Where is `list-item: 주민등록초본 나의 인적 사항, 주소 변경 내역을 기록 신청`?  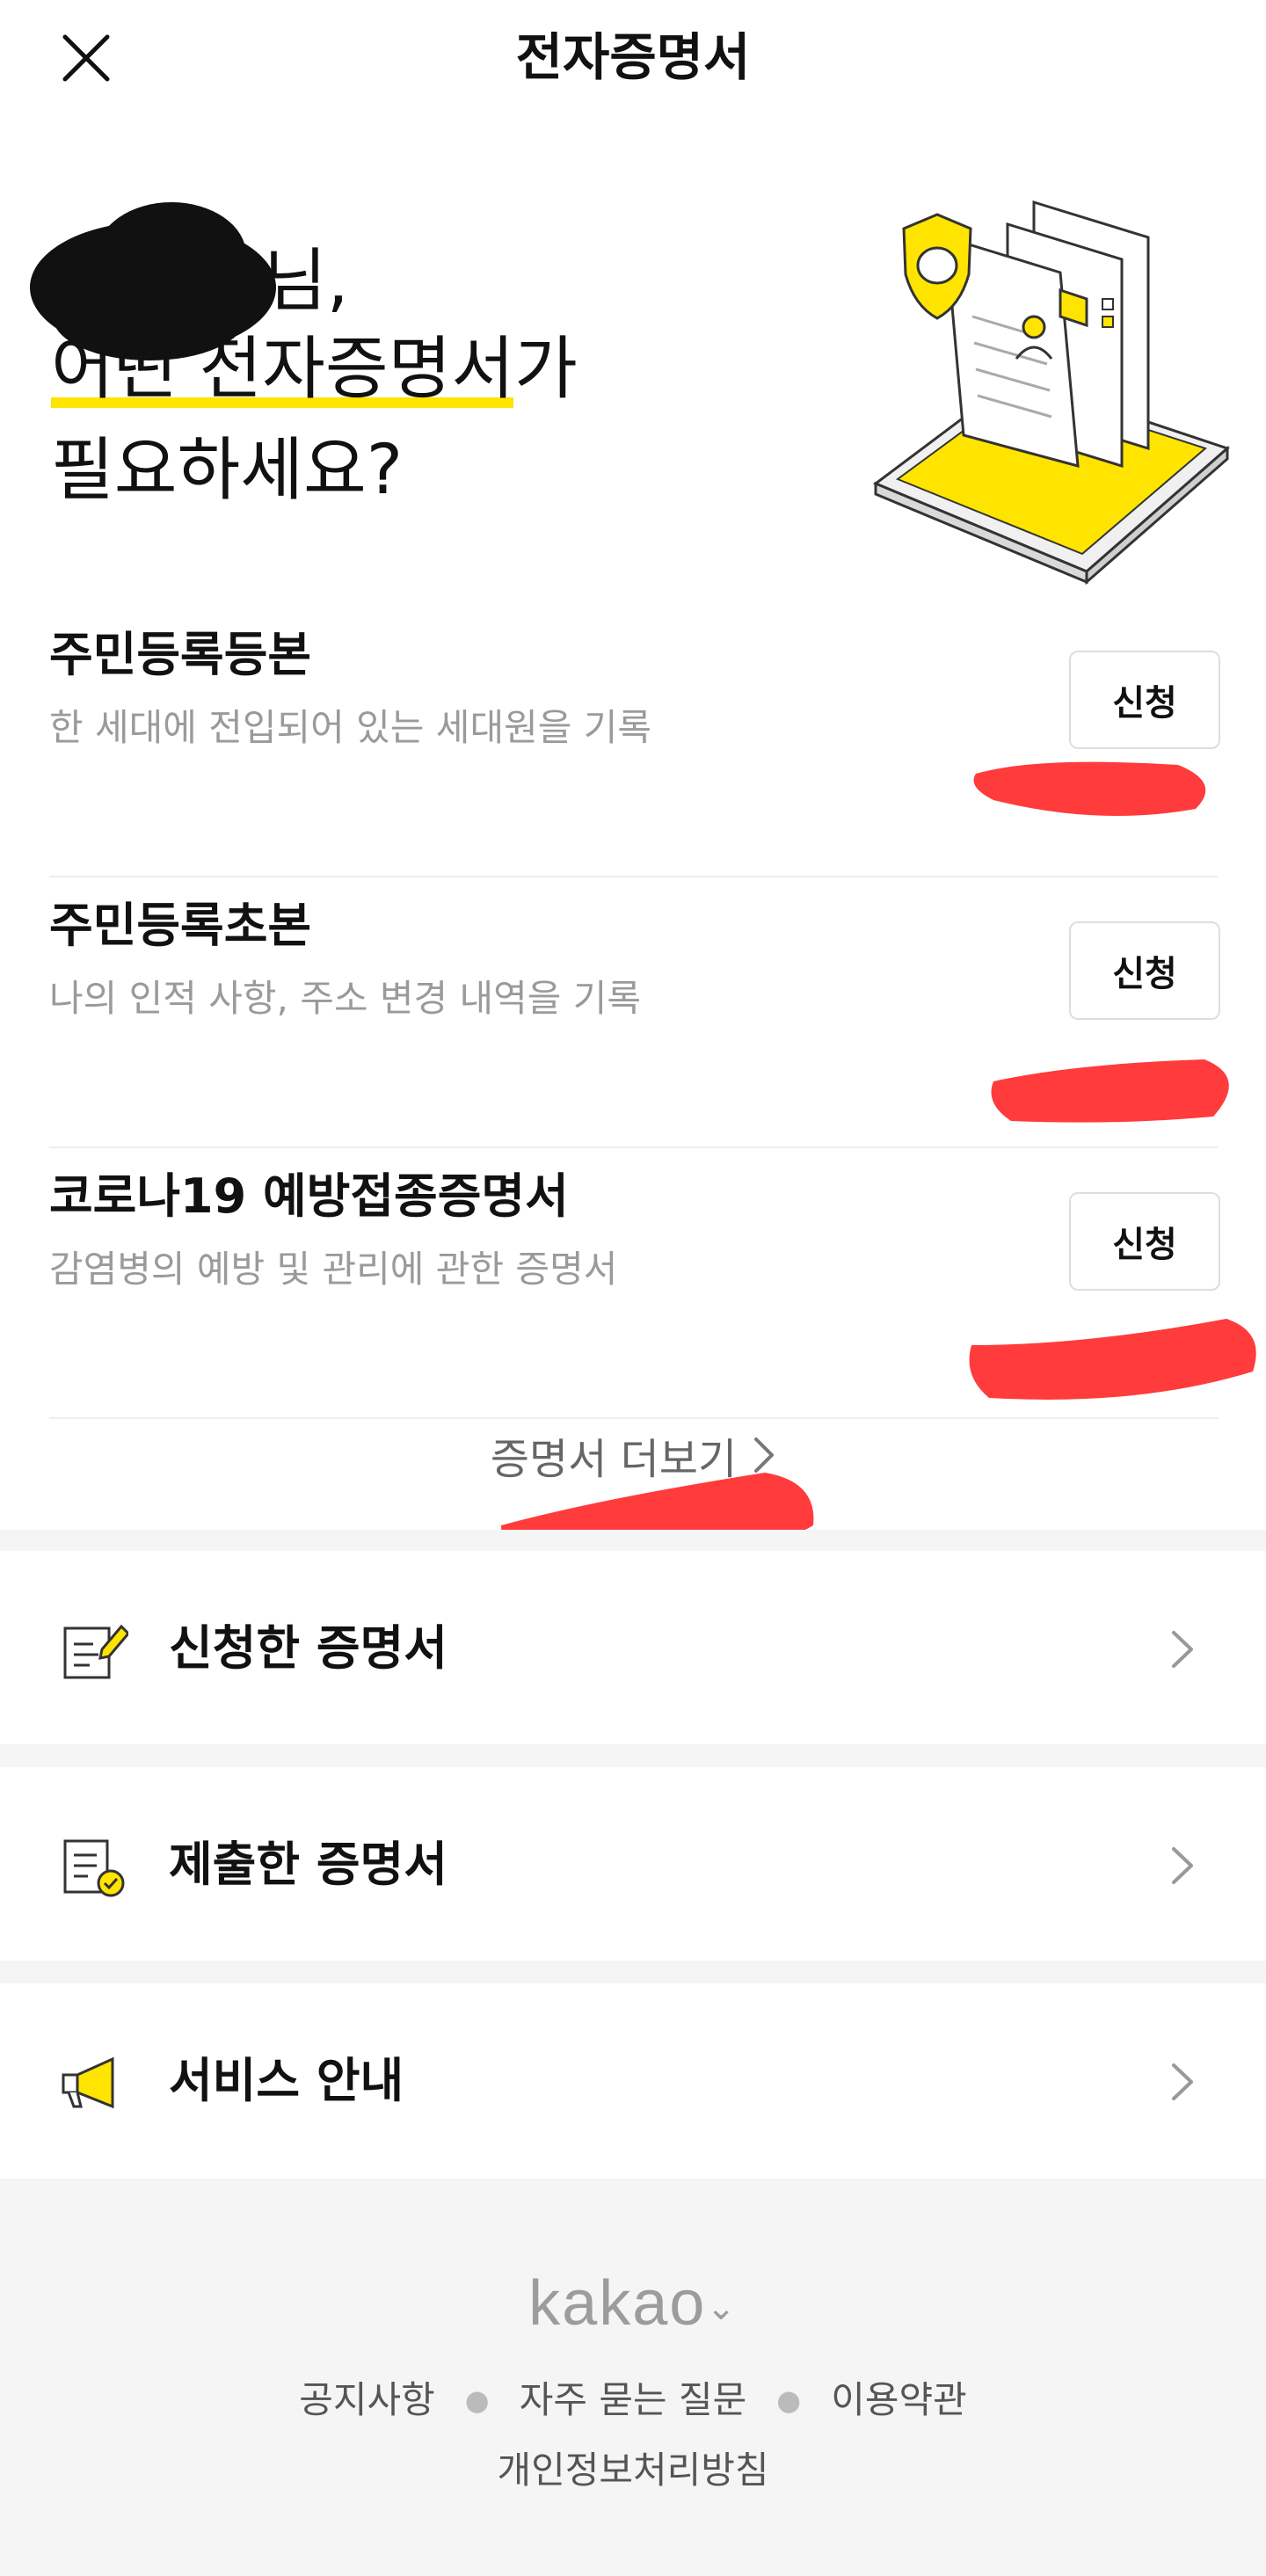
list-item: 주민등록초본 나의 인적 사항, 주소 변경 내역을 기록 신청 is located at coordinates (634, 1012).